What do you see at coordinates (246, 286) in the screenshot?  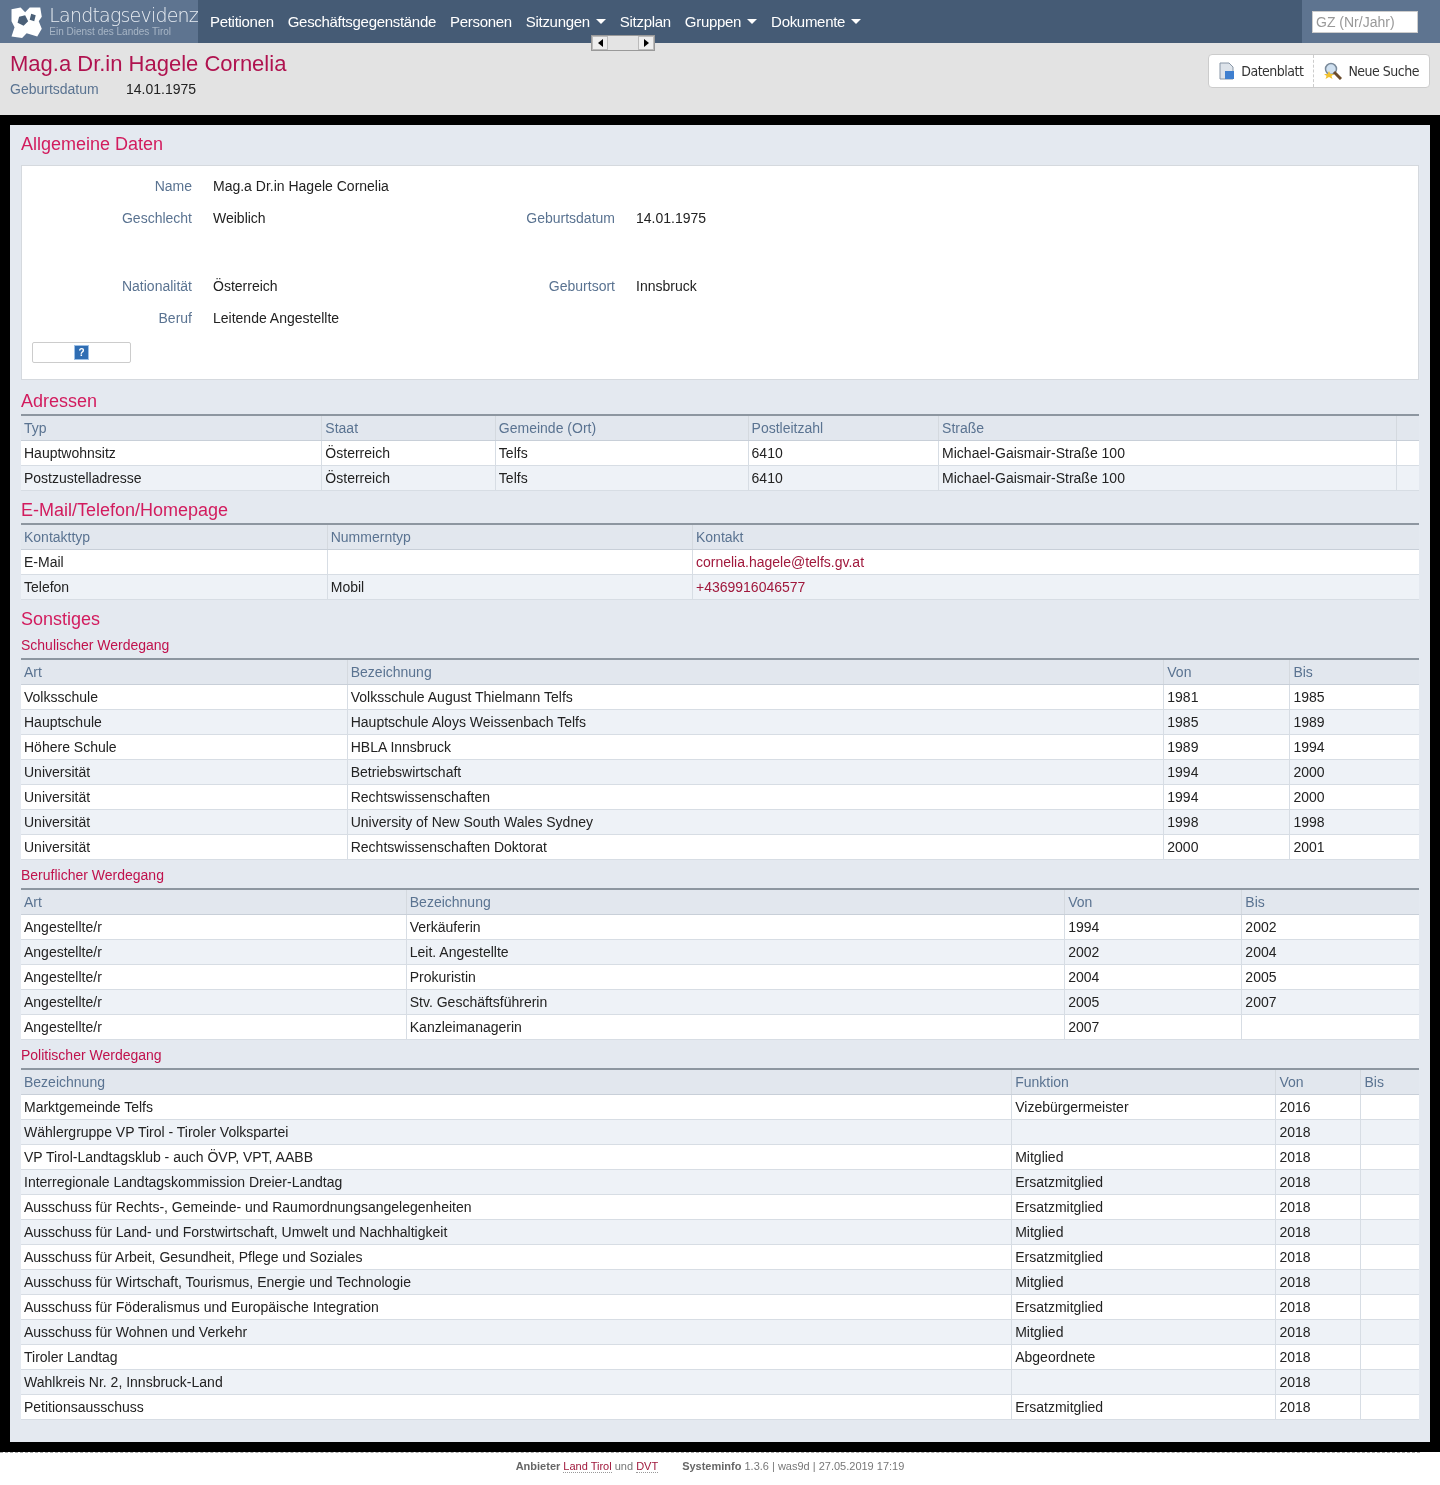 I see `field-value: Österreich` at bounding box center [246, 286].